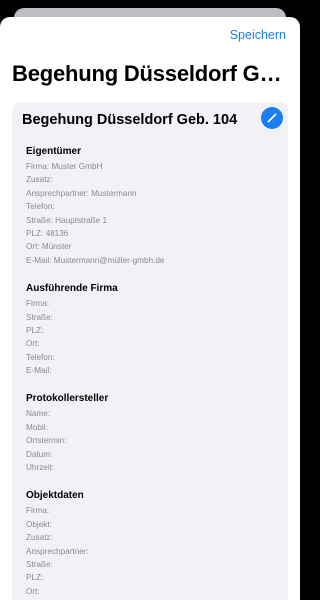 Image resolution: width=320 pixels, height=600 pixels. Describe the element at coordinates (55, 496) in the screenshot. I see `section-title: Objektdaten` at that location.